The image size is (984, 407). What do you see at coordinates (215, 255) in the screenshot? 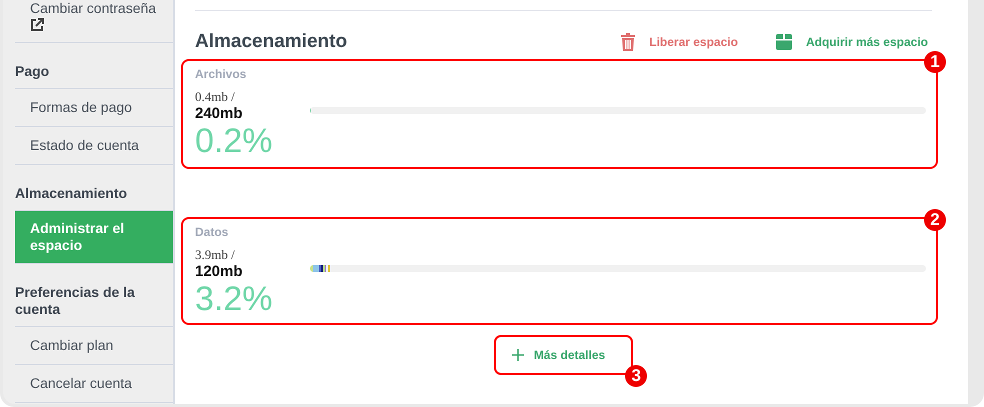
I see `used-amount: 3.9mb /` at bounding box center [215, 255].